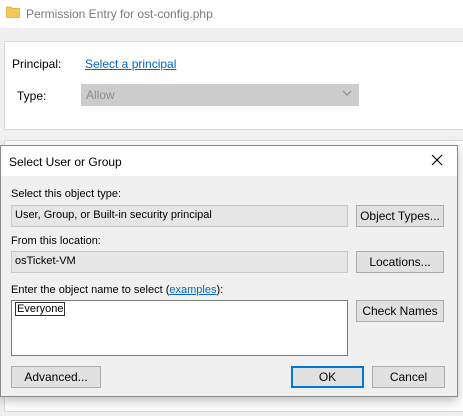 The height and width of the screenshot is (416, 463). Describe the element at coordinates (408, 377) in the screenshot. I see `cancel-button: Cancel` at that location.